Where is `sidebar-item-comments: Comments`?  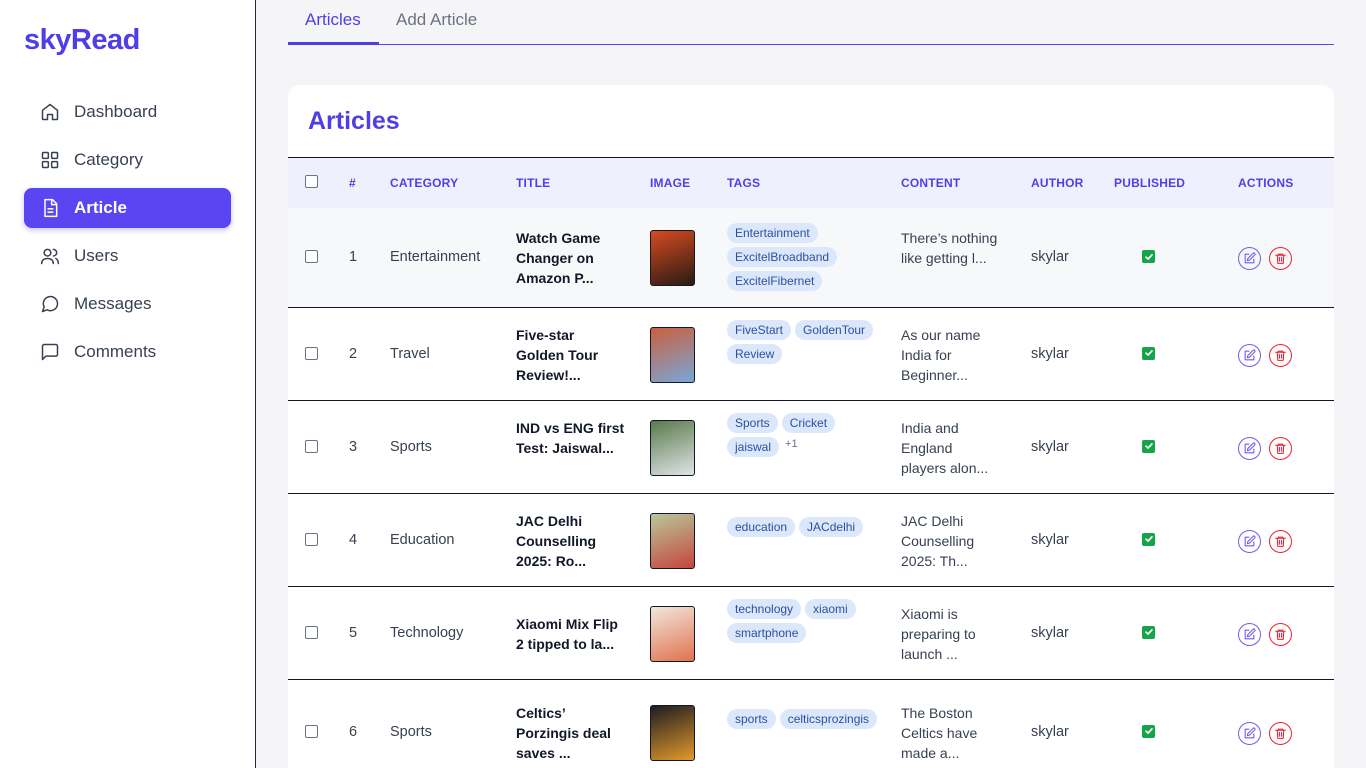 sidebar-item-comments: Comments is located at coordinates (127, 352).